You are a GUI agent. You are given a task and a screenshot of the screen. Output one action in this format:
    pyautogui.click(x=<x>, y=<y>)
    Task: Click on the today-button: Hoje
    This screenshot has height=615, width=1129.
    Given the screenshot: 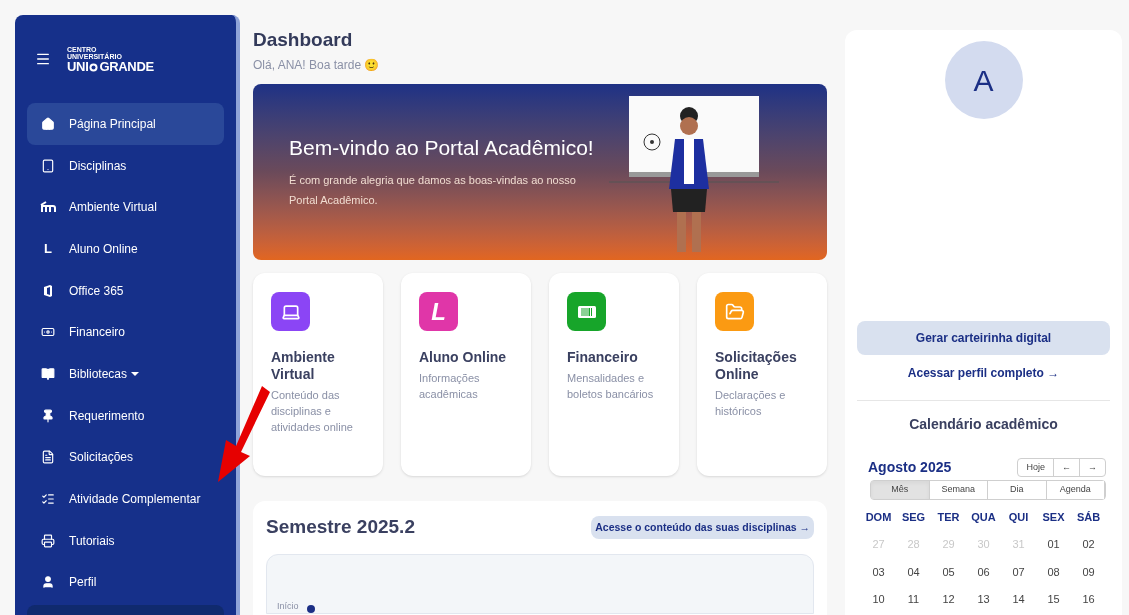 What is the action you would take?
    pyautogui.click(x=1036, y=467)
    